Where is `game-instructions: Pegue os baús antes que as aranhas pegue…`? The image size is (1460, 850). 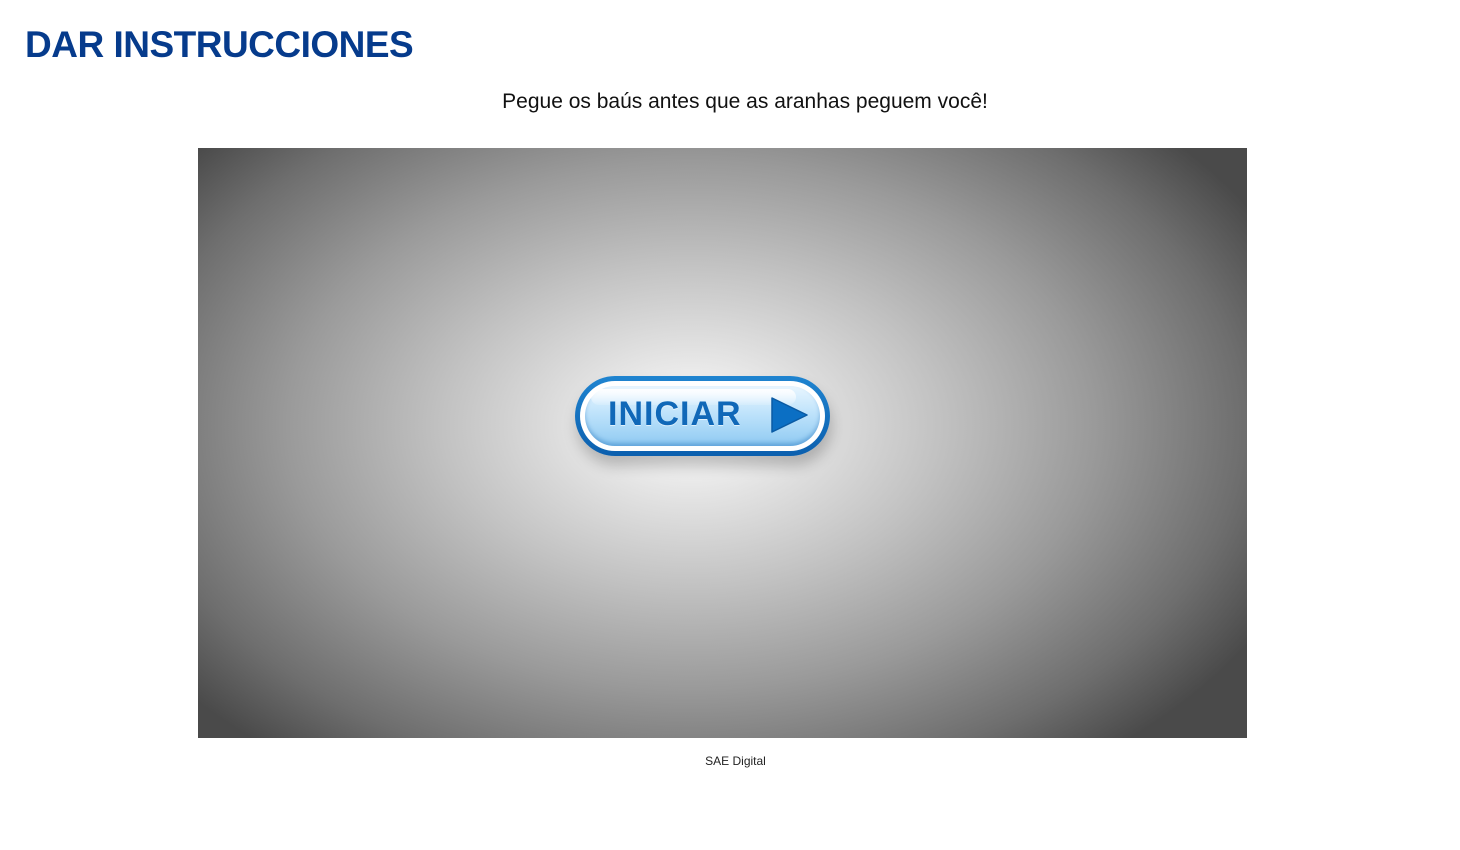
game-instructions: Pegue os baús antes que as aranhas pegue… is located at coordinates (745, 101).